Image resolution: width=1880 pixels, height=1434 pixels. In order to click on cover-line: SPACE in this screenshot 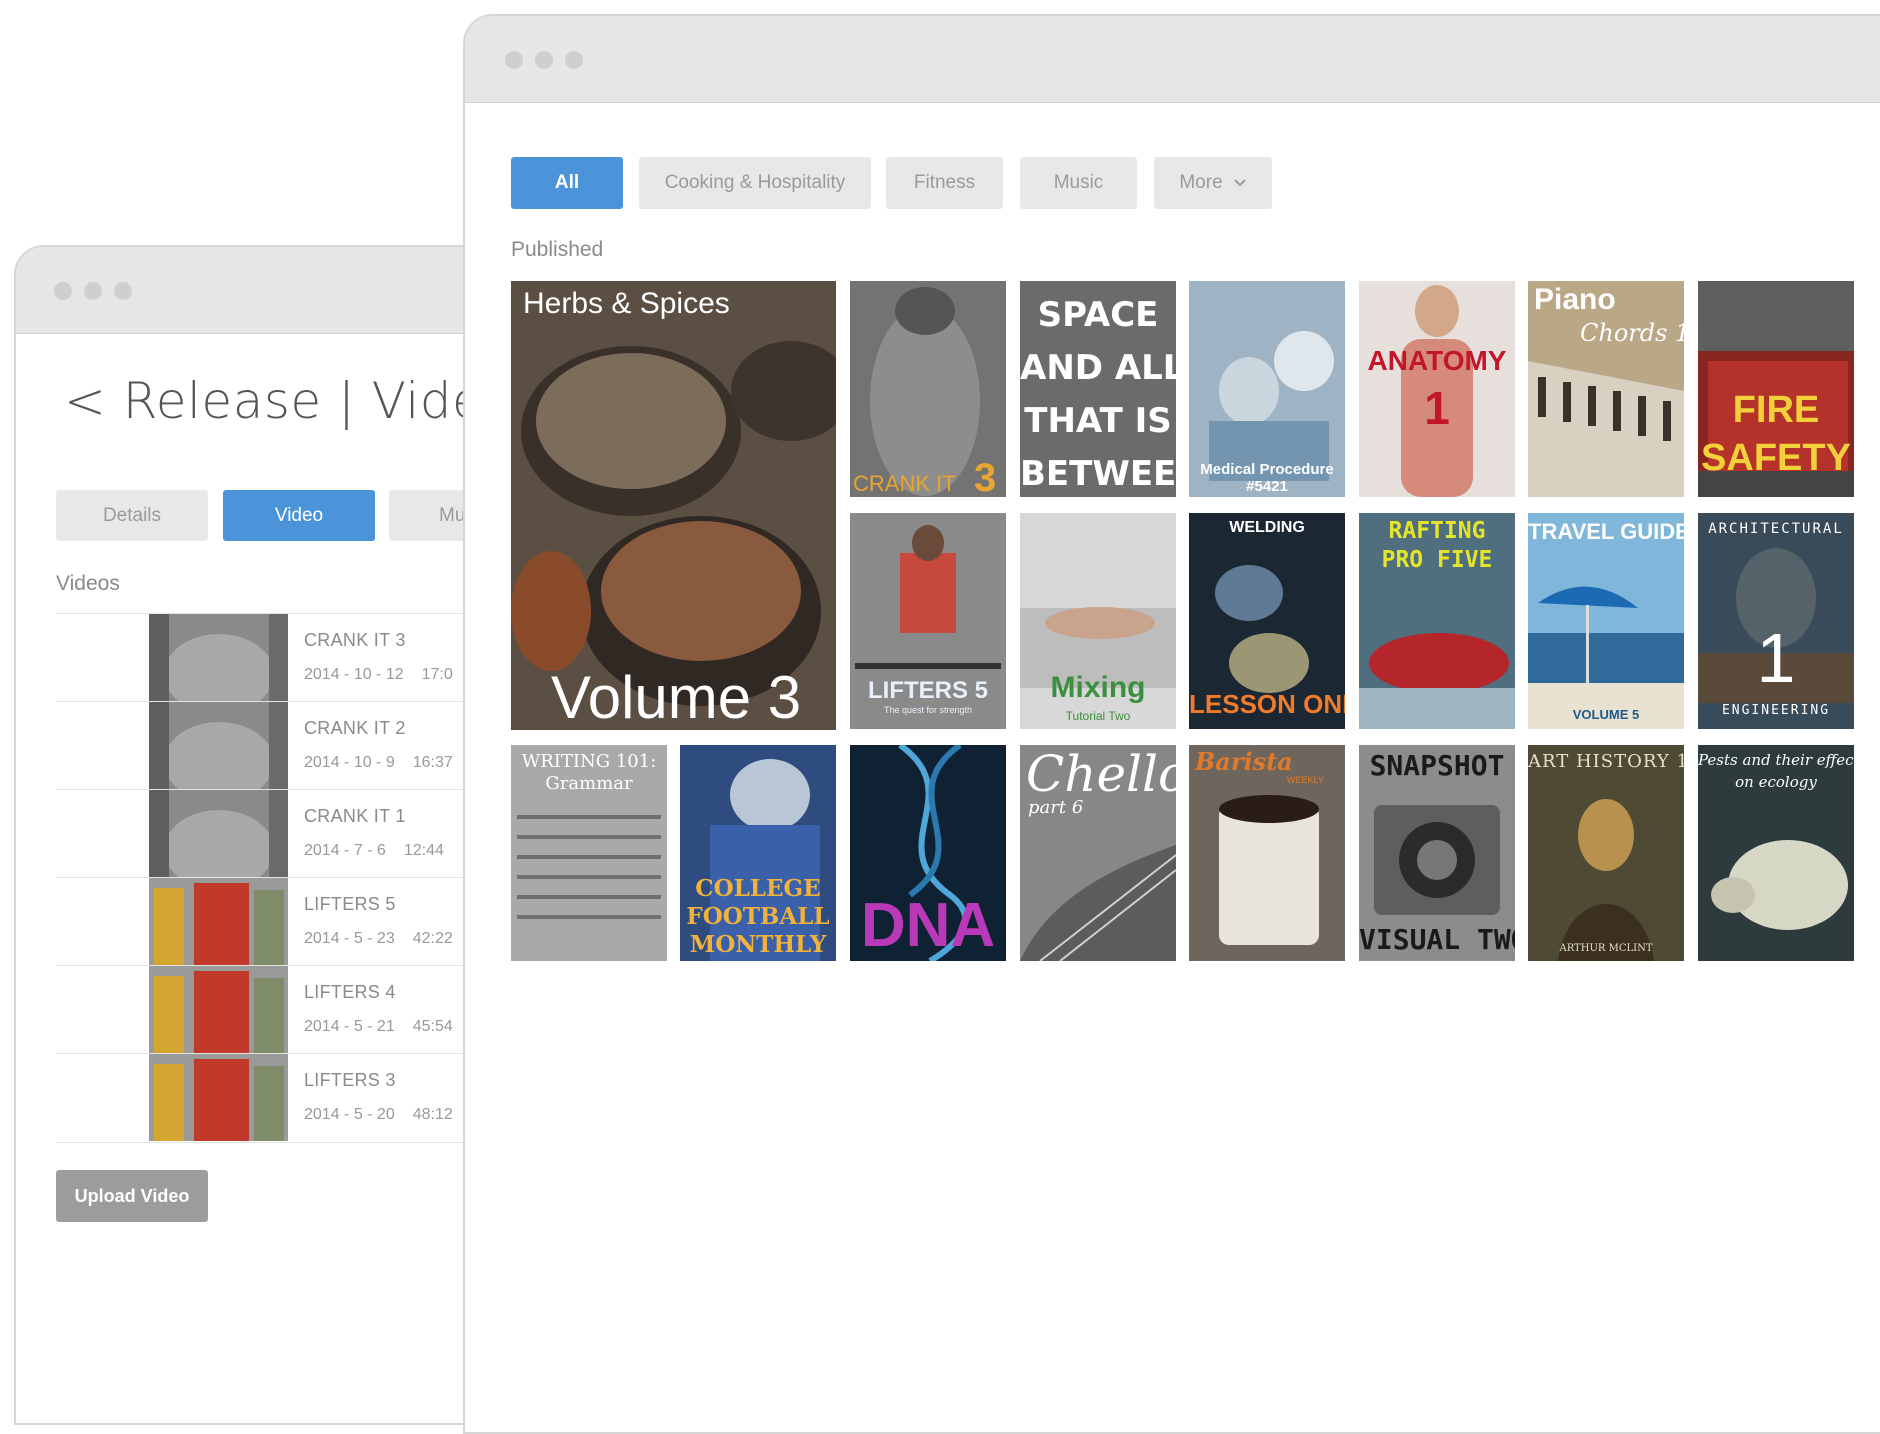, I will do `click(1098, 315)`.